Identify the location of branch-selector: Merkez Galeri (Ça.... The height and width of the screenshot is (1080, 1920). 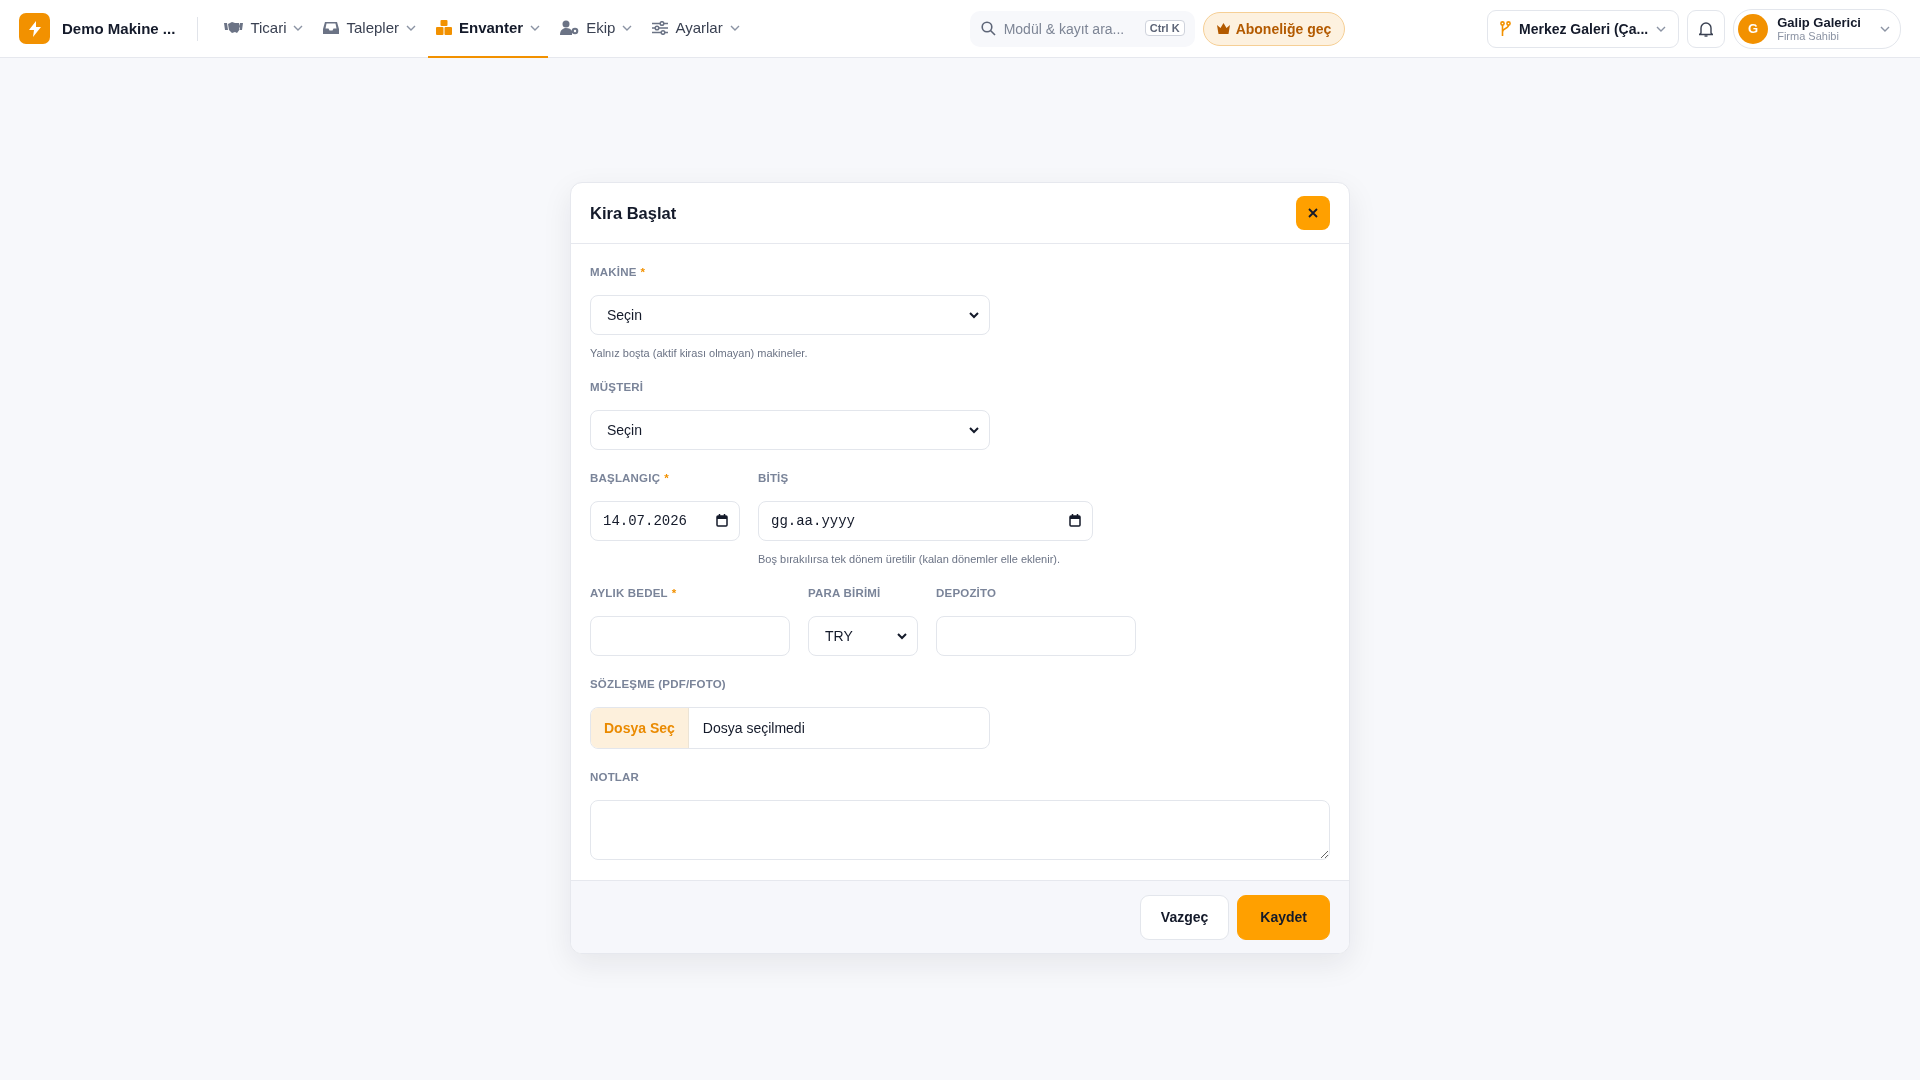
(1583, 28).